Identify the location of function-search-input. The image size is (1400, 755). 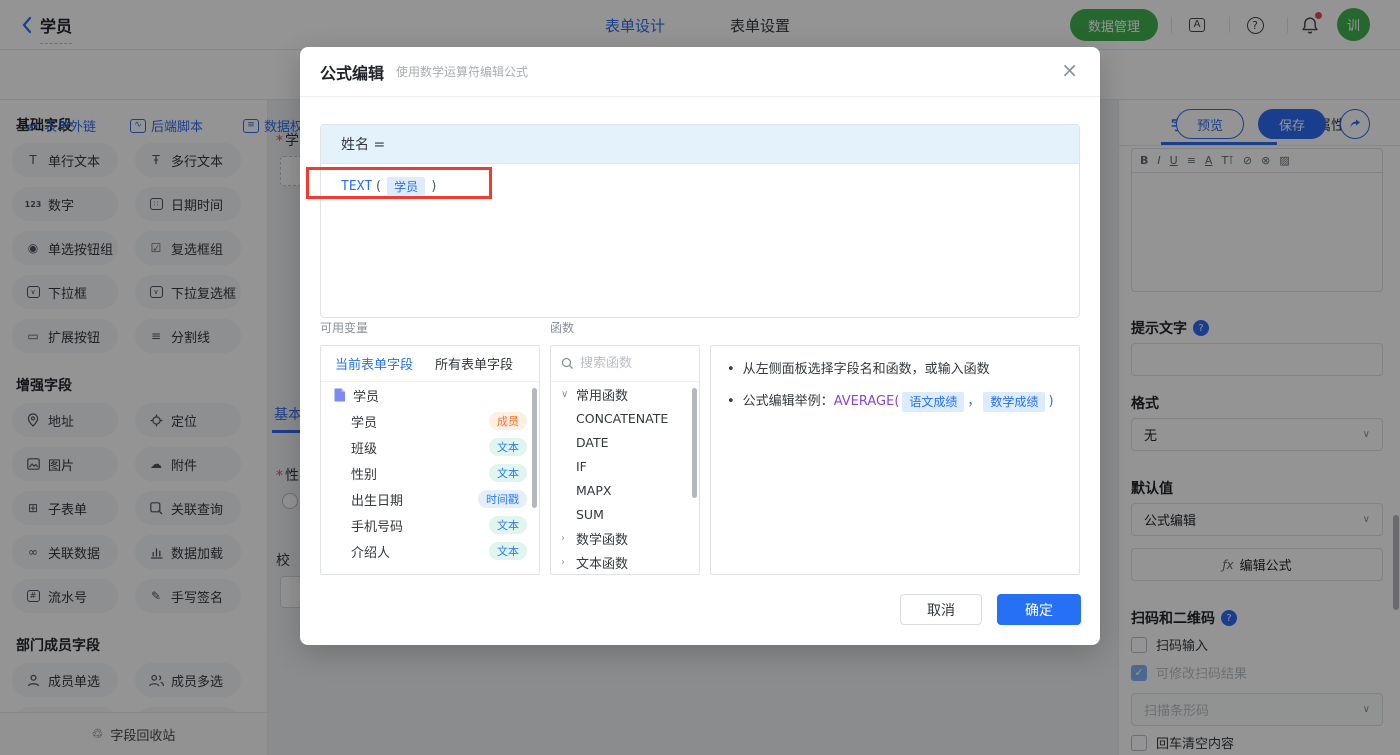
(630, 363).